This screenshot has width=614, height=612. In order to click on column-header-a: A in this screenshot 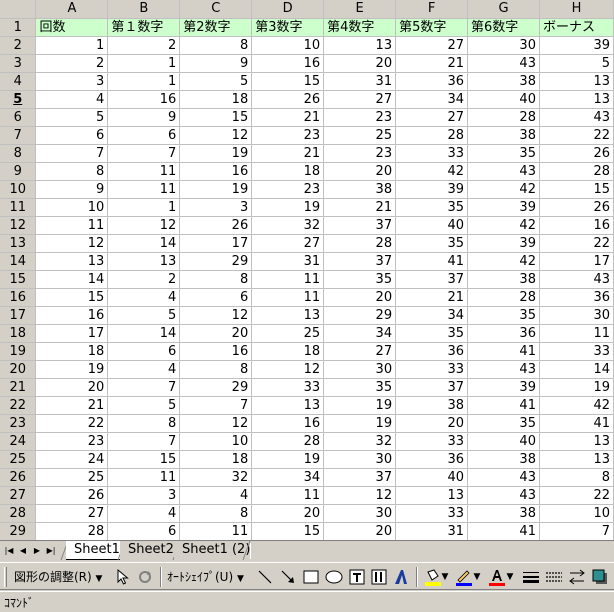, I will do `click(72, 9)`.